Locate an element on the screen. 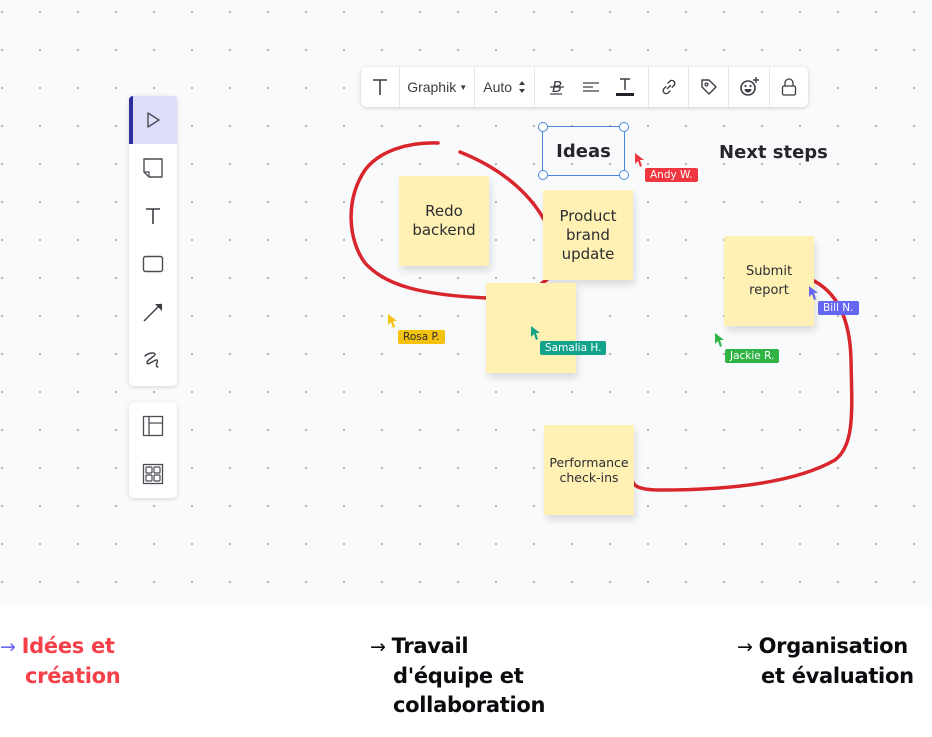  text-color-button is located at coordinates (625, 87).